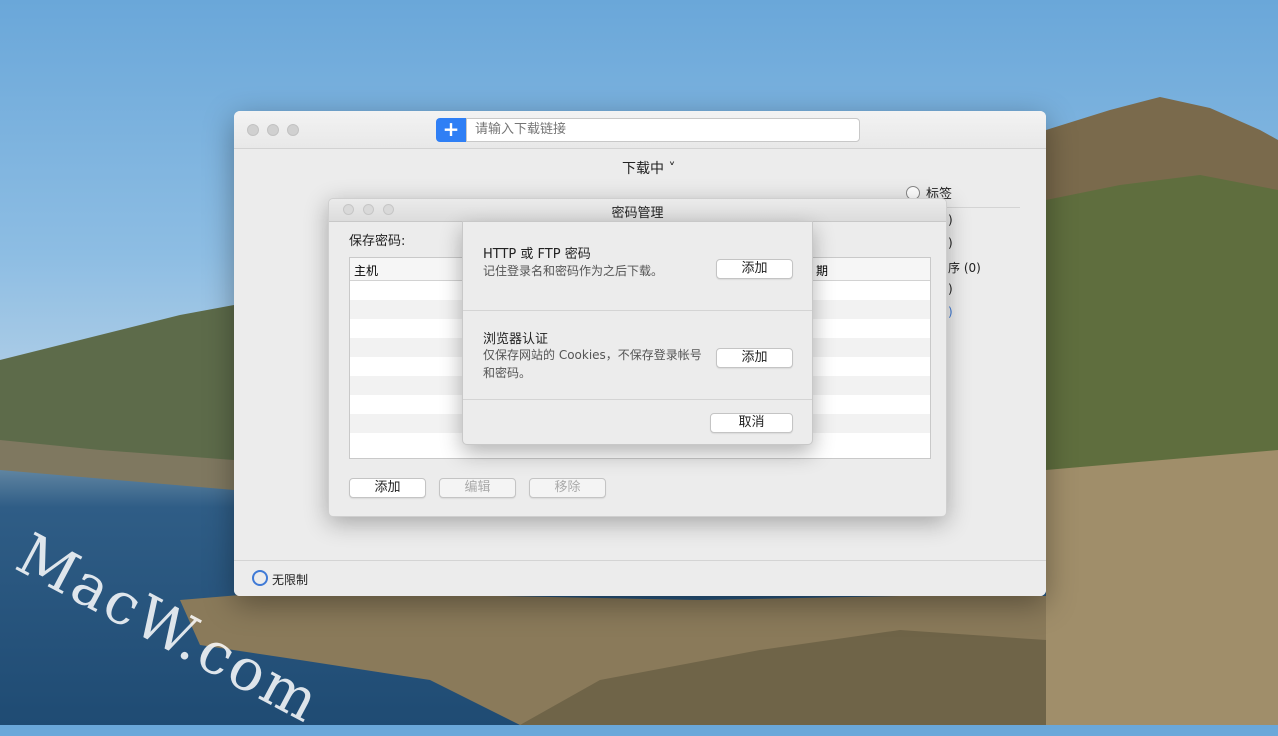  Describe the element at coordinates (950, 289) in the screenshot. I see `sidebar-count-4: )` at that location.